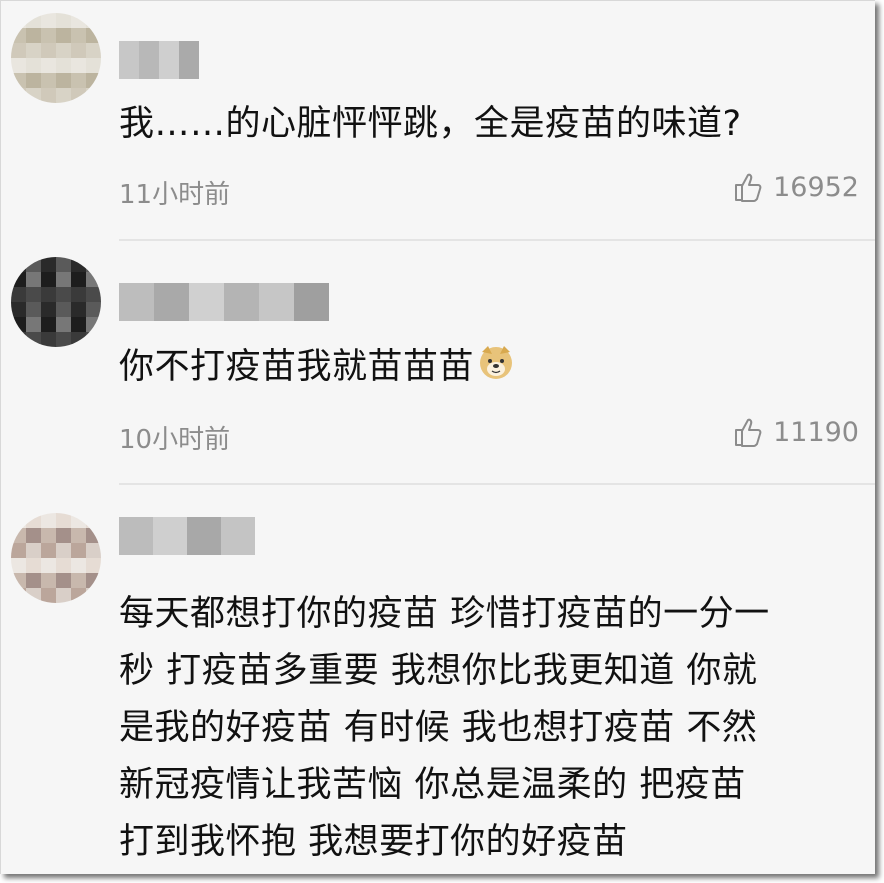 The width and height of the screenshot is (884, 883). What do you see at coordinates (432, 785) in the screenshot?
I see `comment-line: 新冠疫情让我苦恼 你总是温柔的 把疫苗` at bounding box center [432, 785].